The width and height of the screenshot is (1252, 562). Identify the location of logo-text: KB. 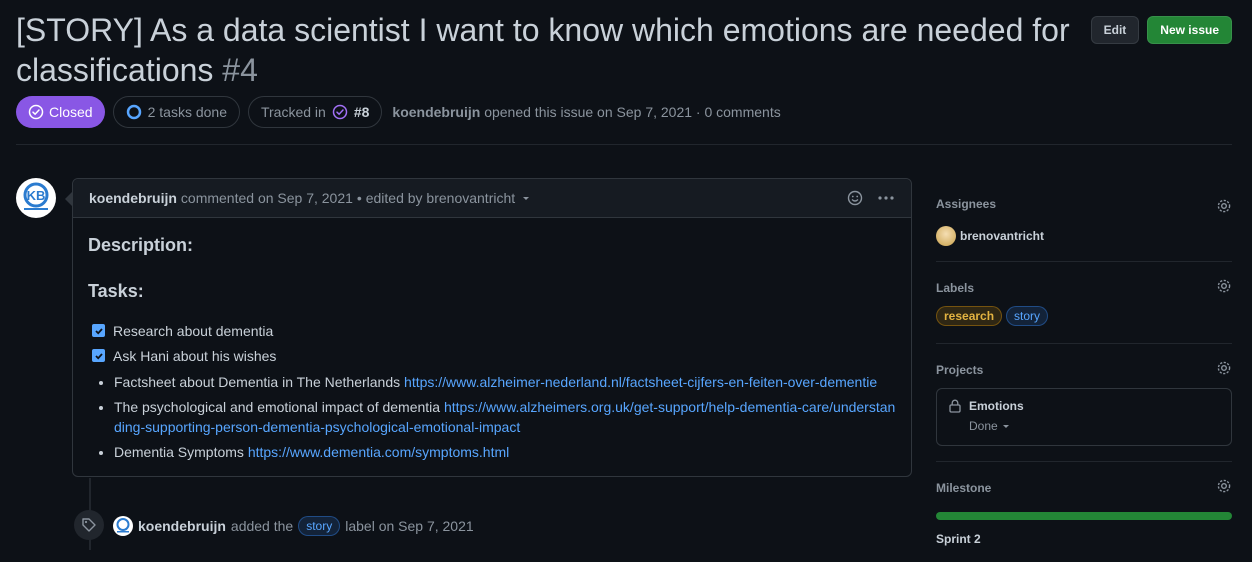
(36, 195).